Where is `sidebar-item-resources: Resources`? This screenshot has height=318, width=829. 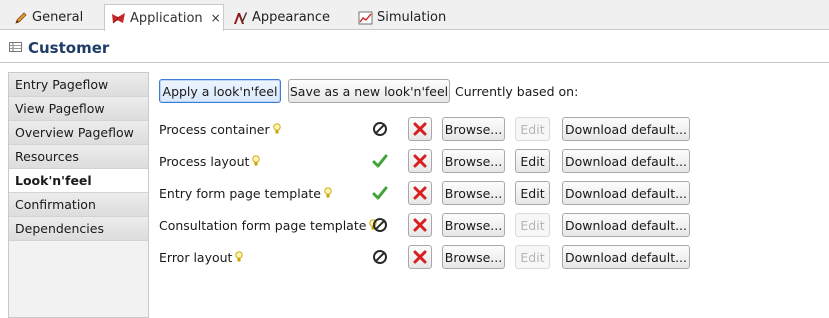 sidebar-item-resources: Resources is located at coordinates (78, 157).